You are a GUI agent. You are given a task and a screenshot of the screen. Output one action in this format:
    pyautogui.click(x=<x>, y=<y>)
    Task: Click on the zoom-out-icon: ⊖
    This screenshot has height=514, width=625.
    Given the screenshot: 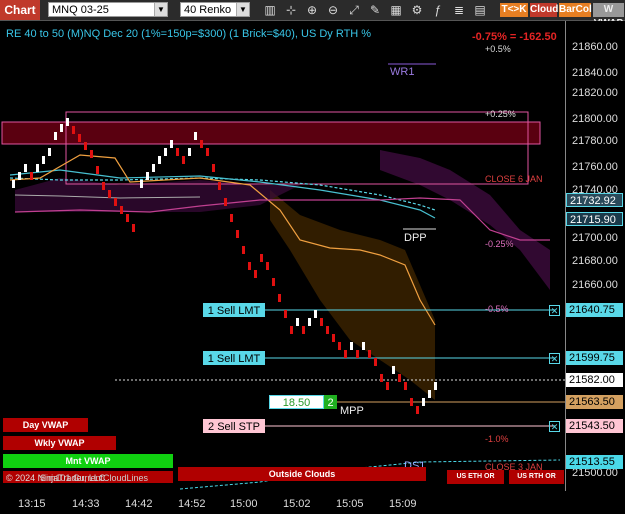 What is the action you would take?
    pyautogui.click(x=333, y=10)
    